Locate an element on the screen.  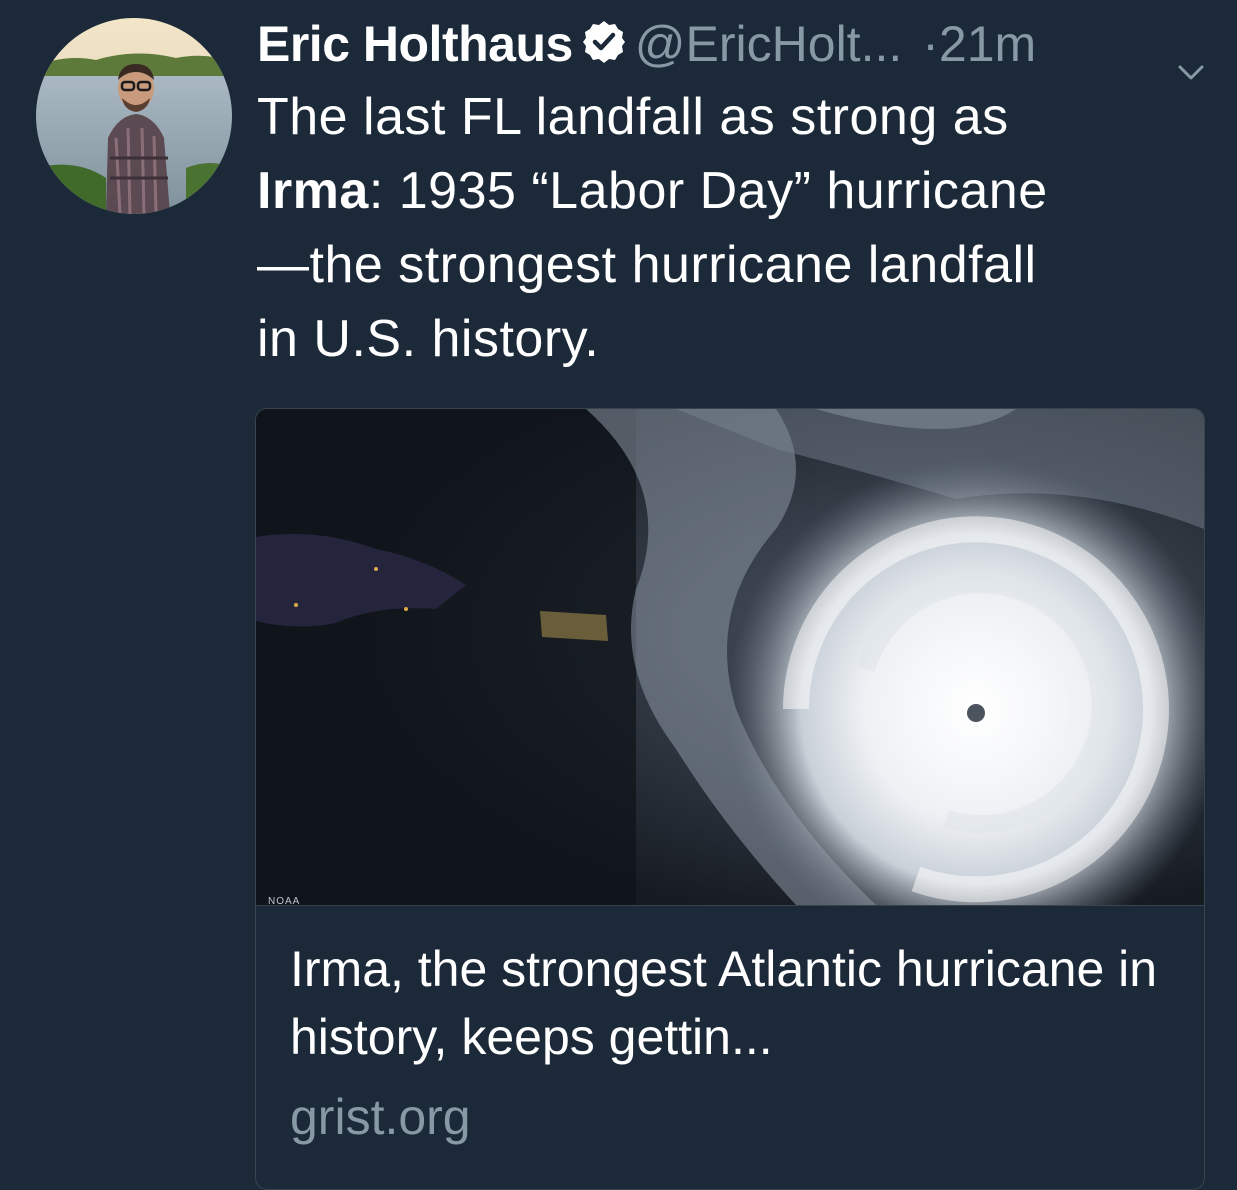
tweet-text-bold: Irma is located at coordinates (313, 191).